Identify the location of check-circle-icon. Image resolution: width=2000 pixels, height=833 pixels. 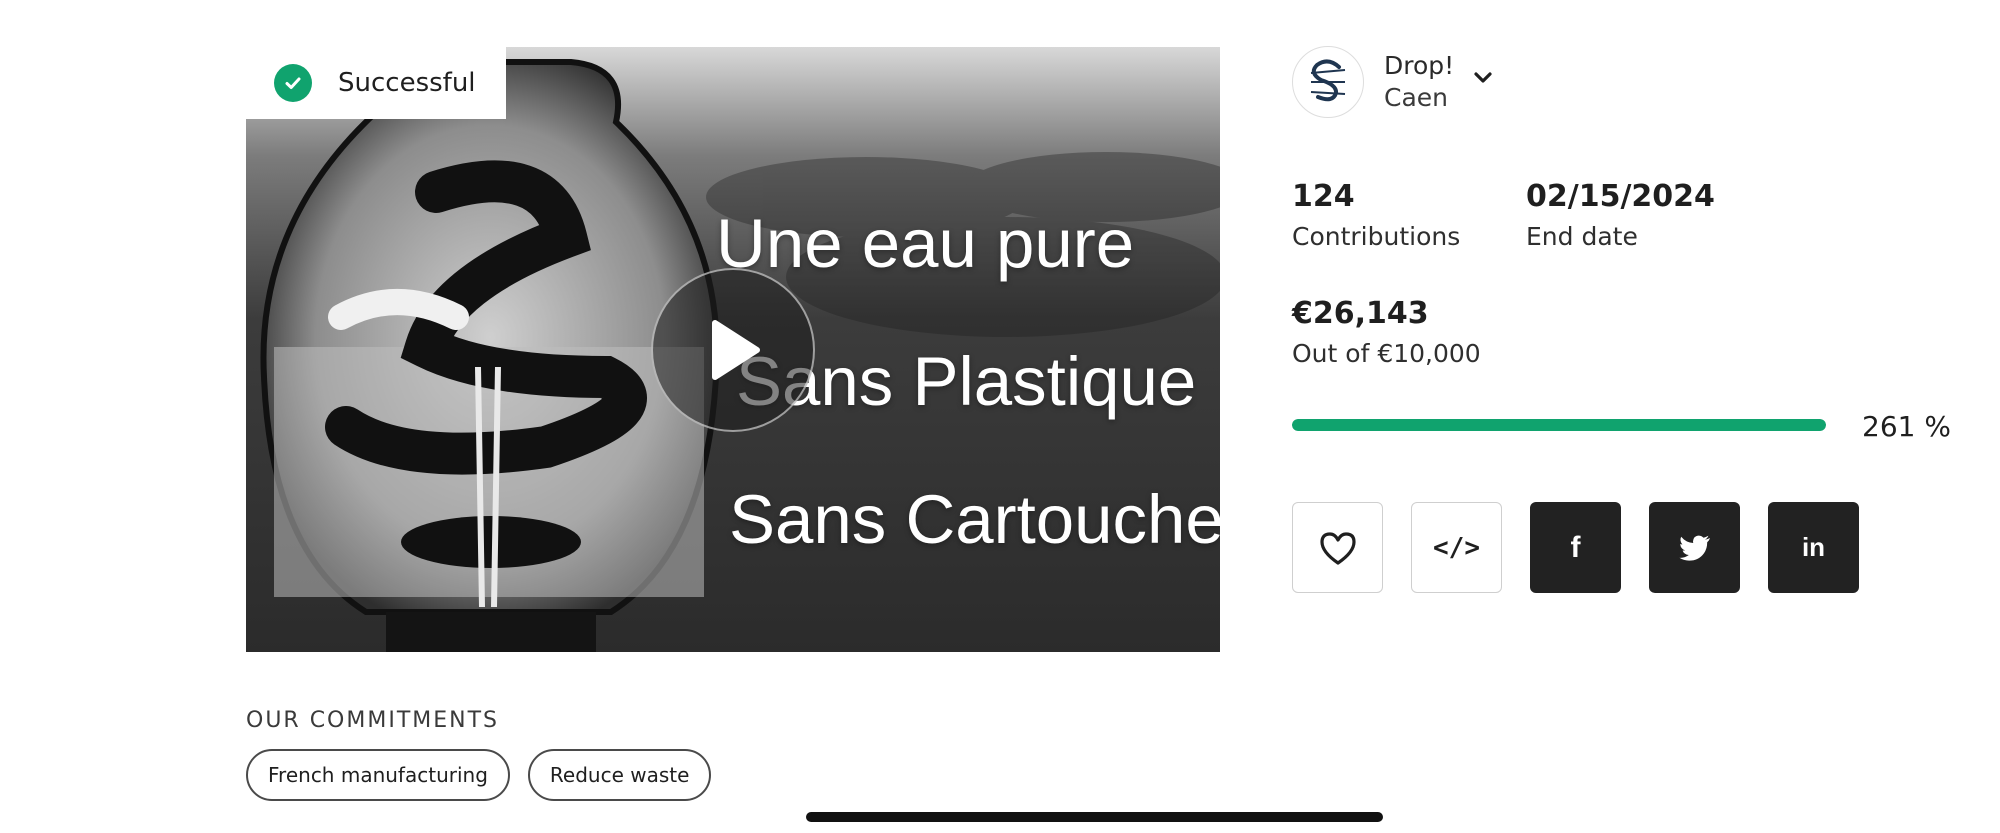
(293, 83).